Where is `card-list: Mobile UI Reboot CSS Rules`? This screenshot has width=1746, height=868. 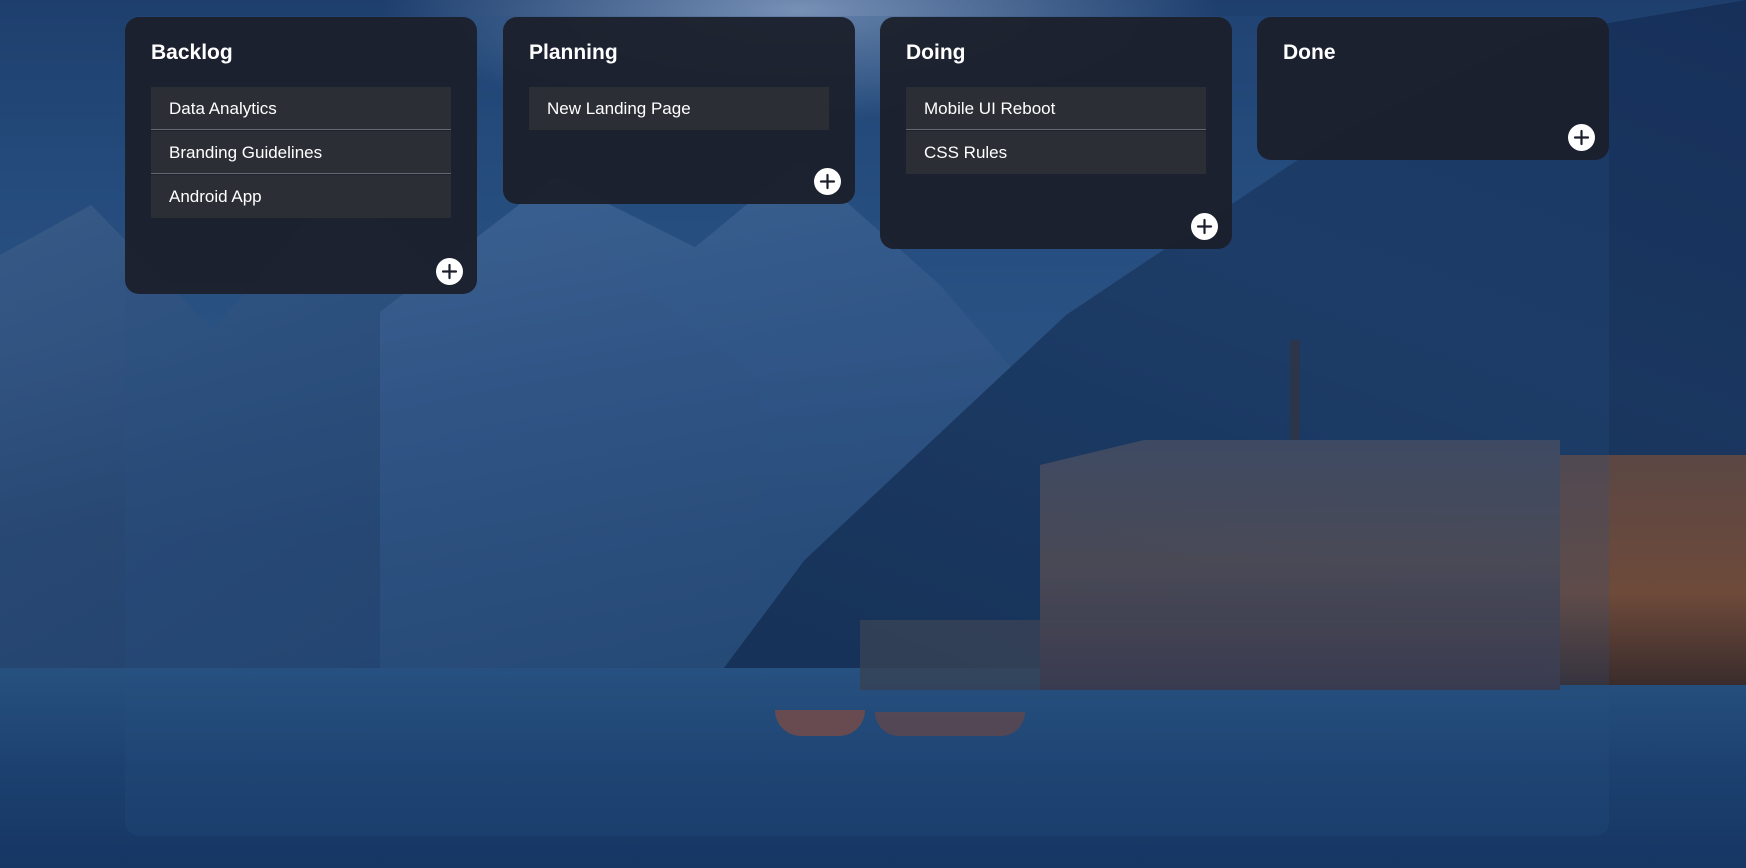
card-list: Mobile UI Reboot CSS Rules is located at coordinates (1056, 130).